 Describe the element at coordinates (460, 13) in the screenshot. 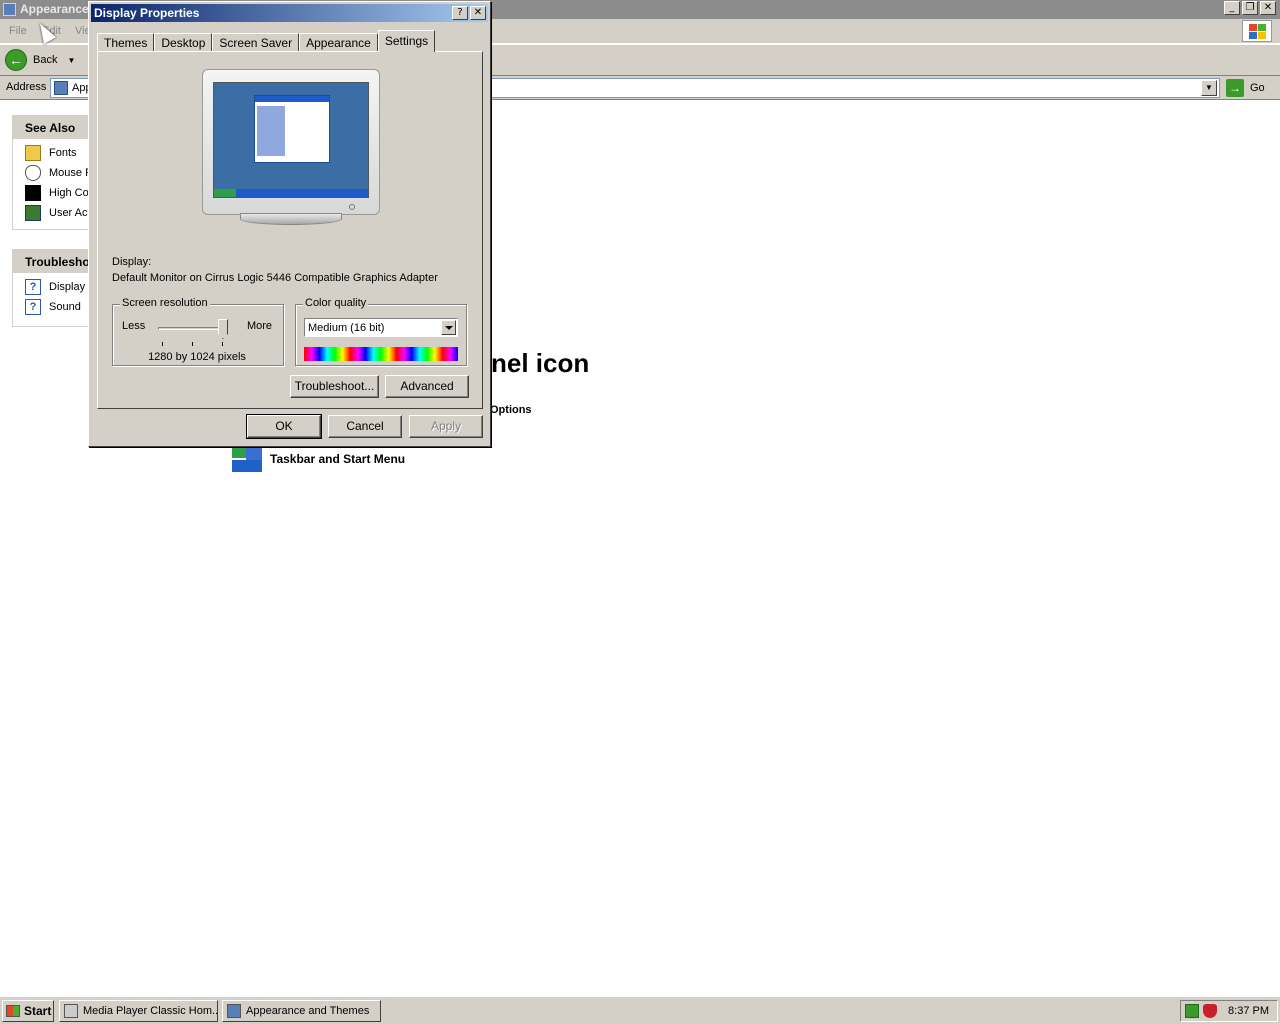

I see `help-button: ?` at that location.